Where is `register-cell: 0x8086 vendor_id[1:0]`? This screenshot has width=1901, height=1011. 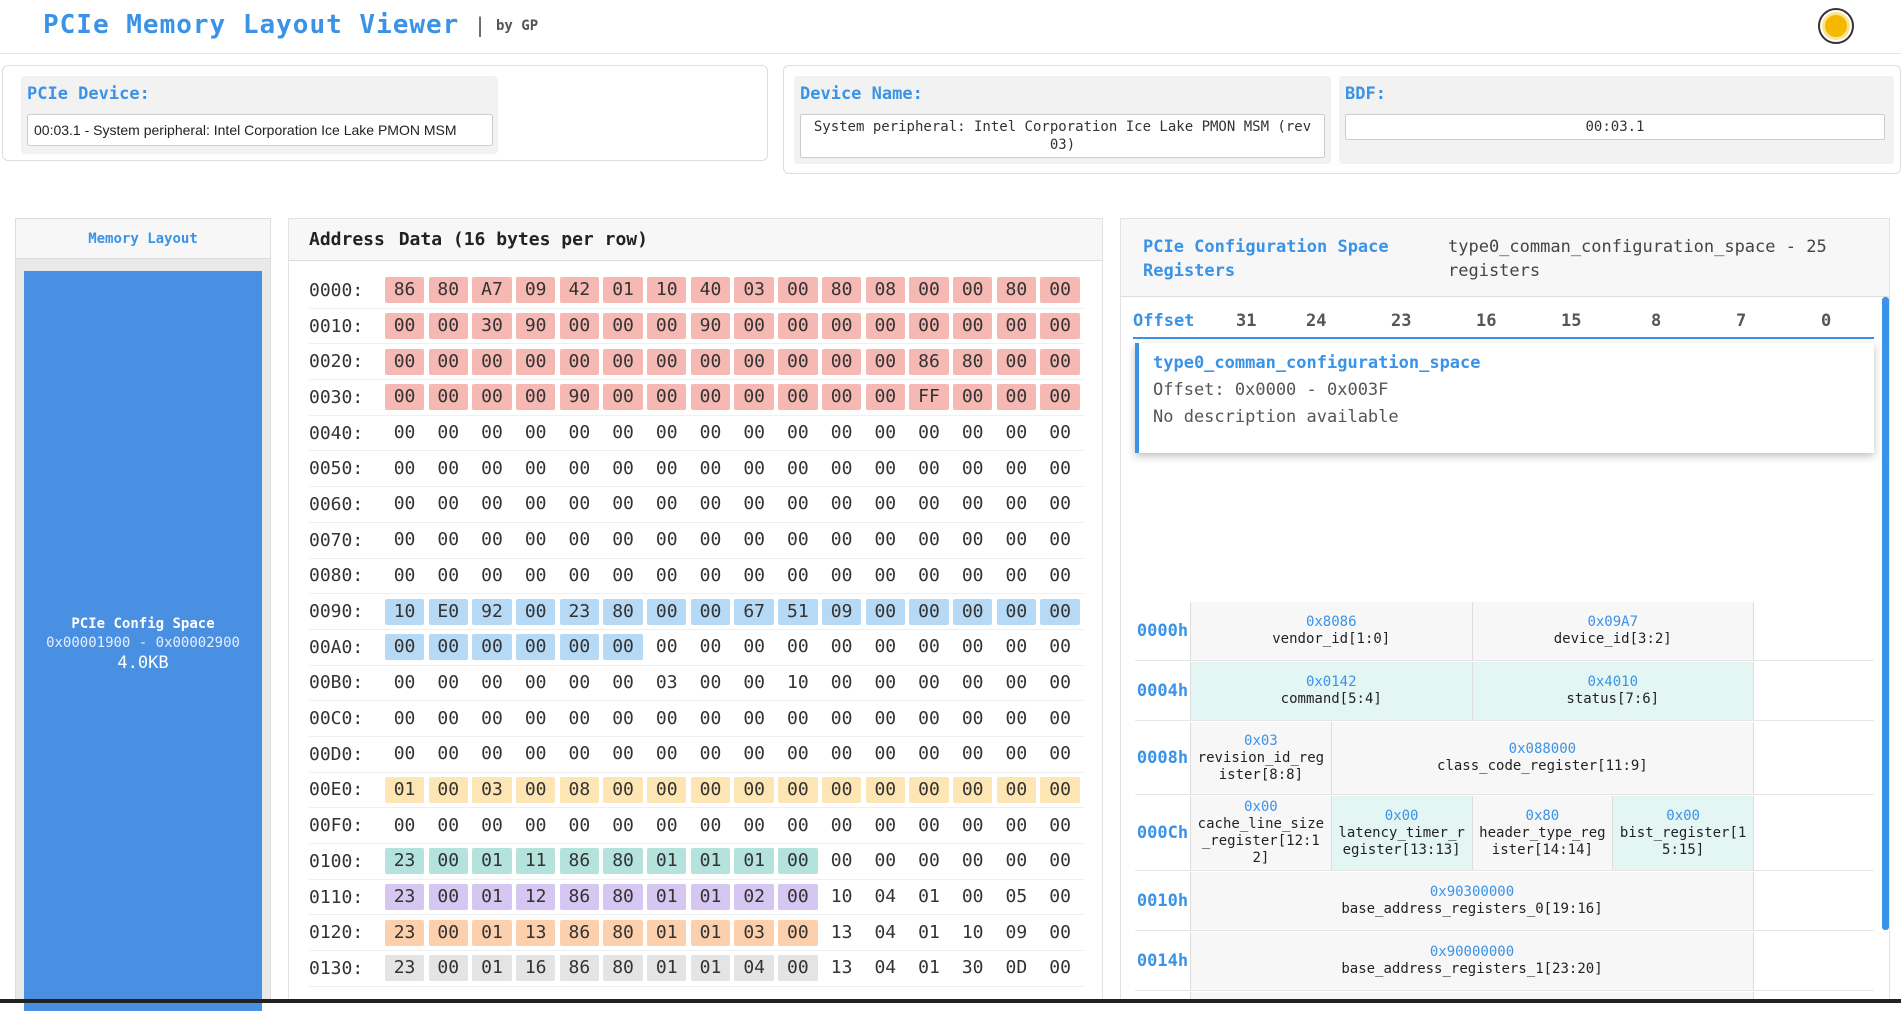
register-cell: 0x8086 vendor_id[1:0] is located at coordinates (1332, 631).